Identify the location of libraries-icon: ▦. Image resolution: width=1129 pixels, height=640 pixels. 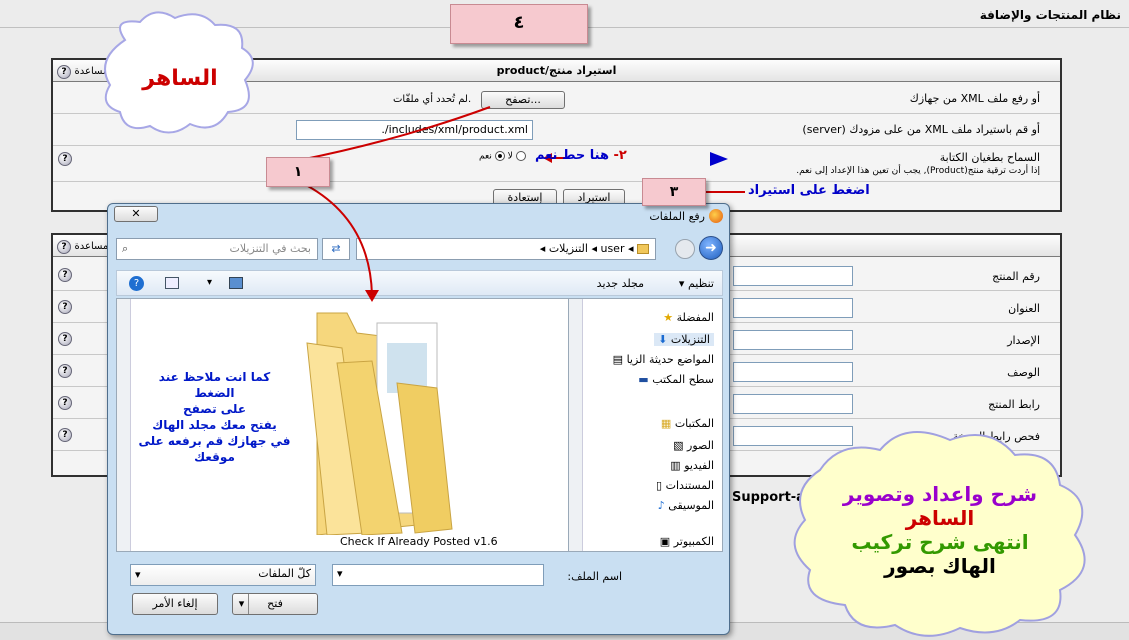
(666, 423).